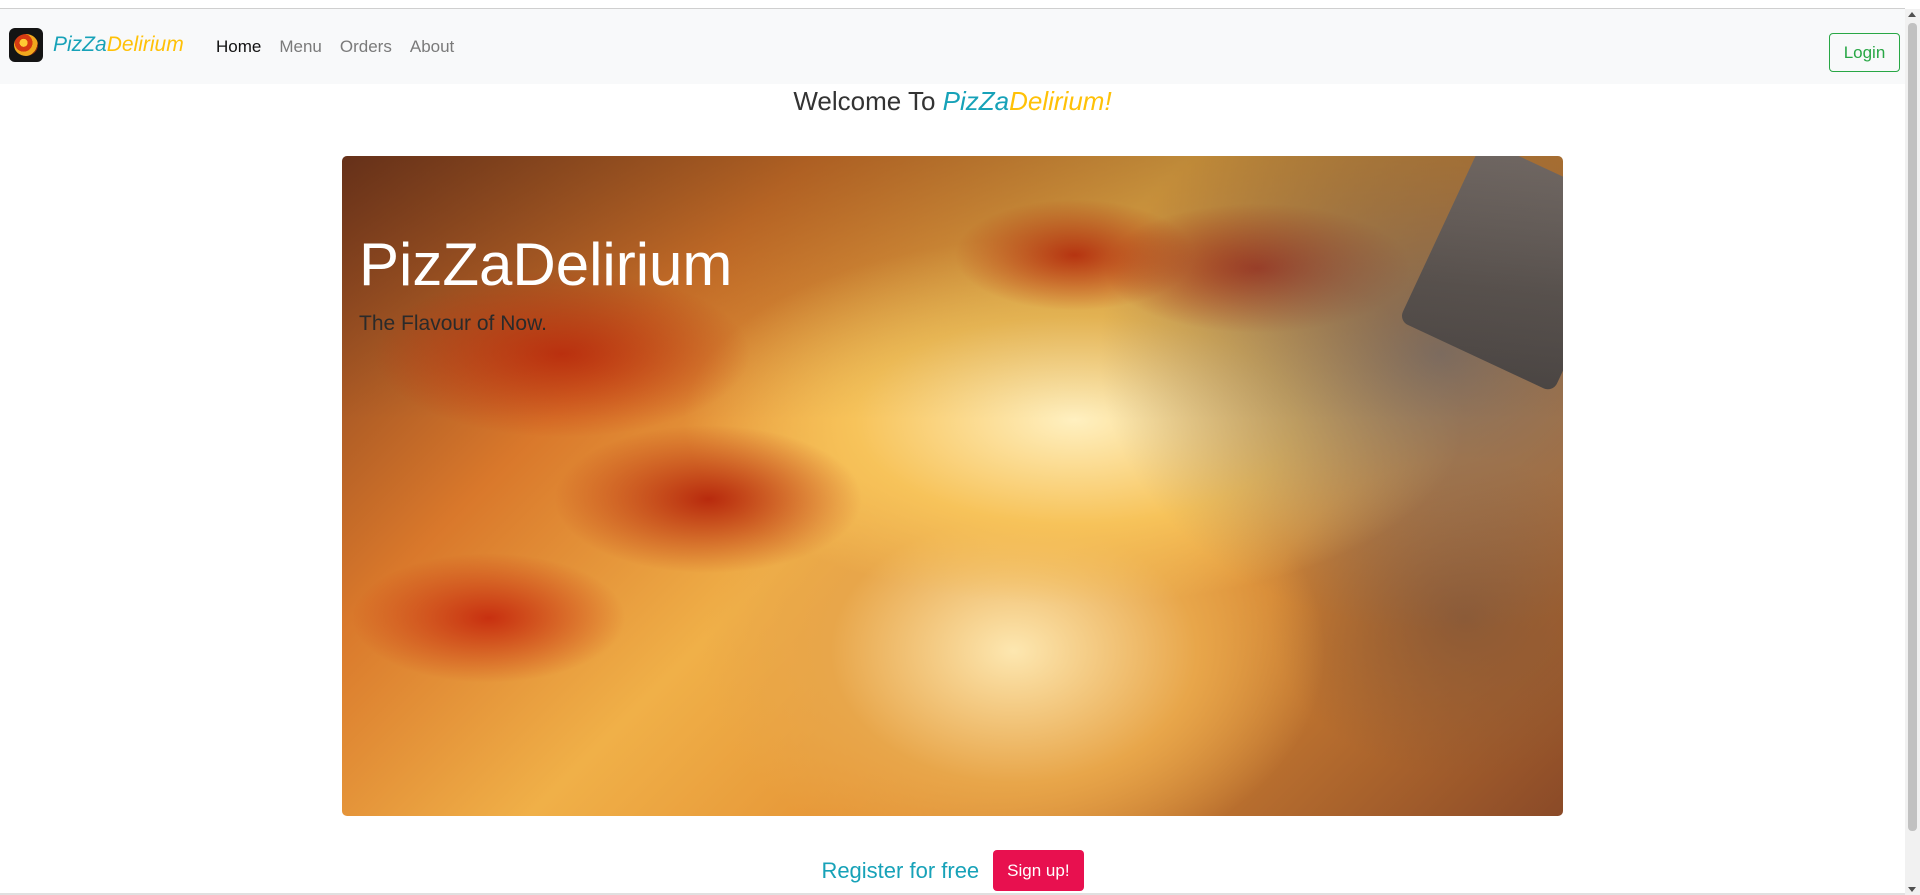  What do you see at coordinates (453, 323) in the screenshot?
I see `hero-subtitle: The Flavour of Now.` at bounding box center [453, 323].